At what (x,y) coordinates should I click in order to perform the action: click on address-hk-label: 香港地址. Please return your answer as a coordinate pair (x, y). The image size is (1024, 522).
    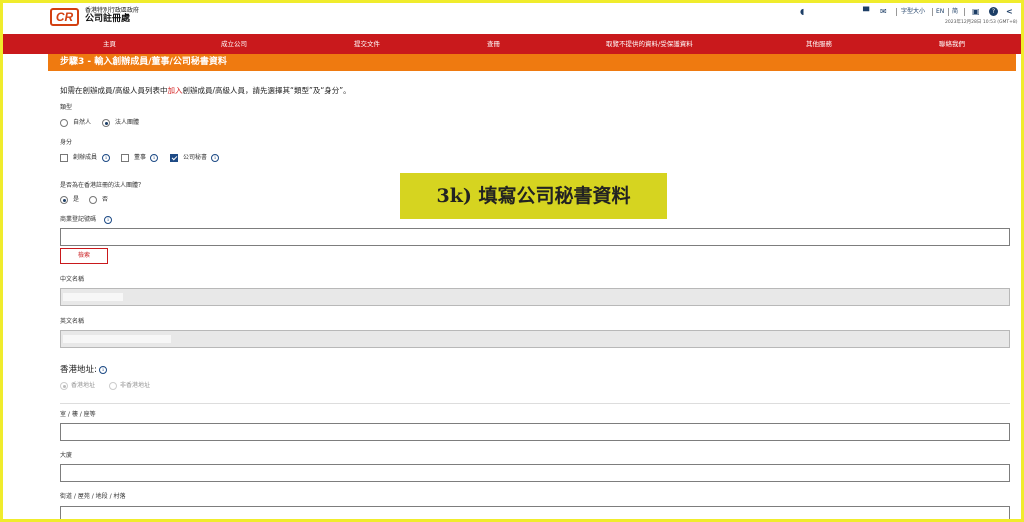
    Looking at the image, I should click on (83, 385).